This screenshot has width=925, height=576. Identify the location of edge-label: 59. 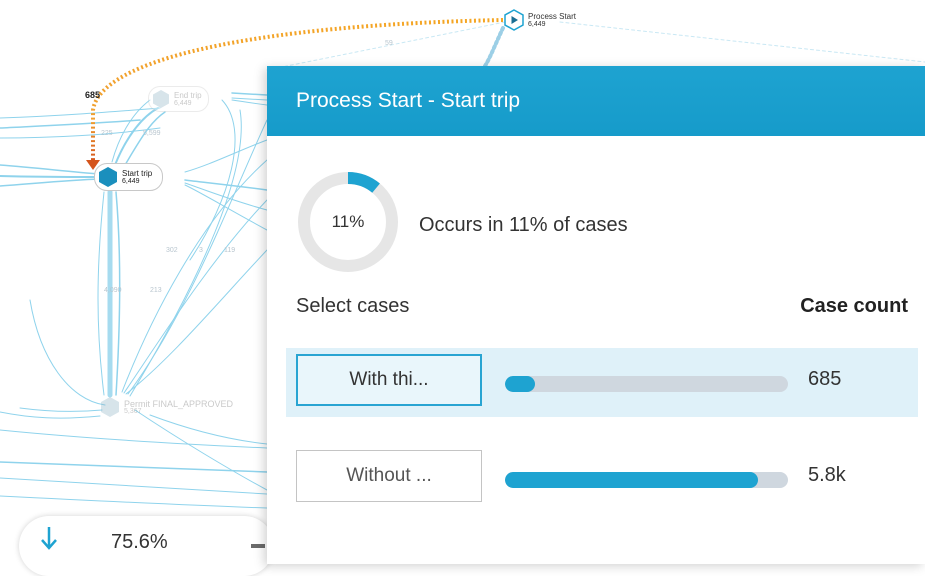
(389, 43).